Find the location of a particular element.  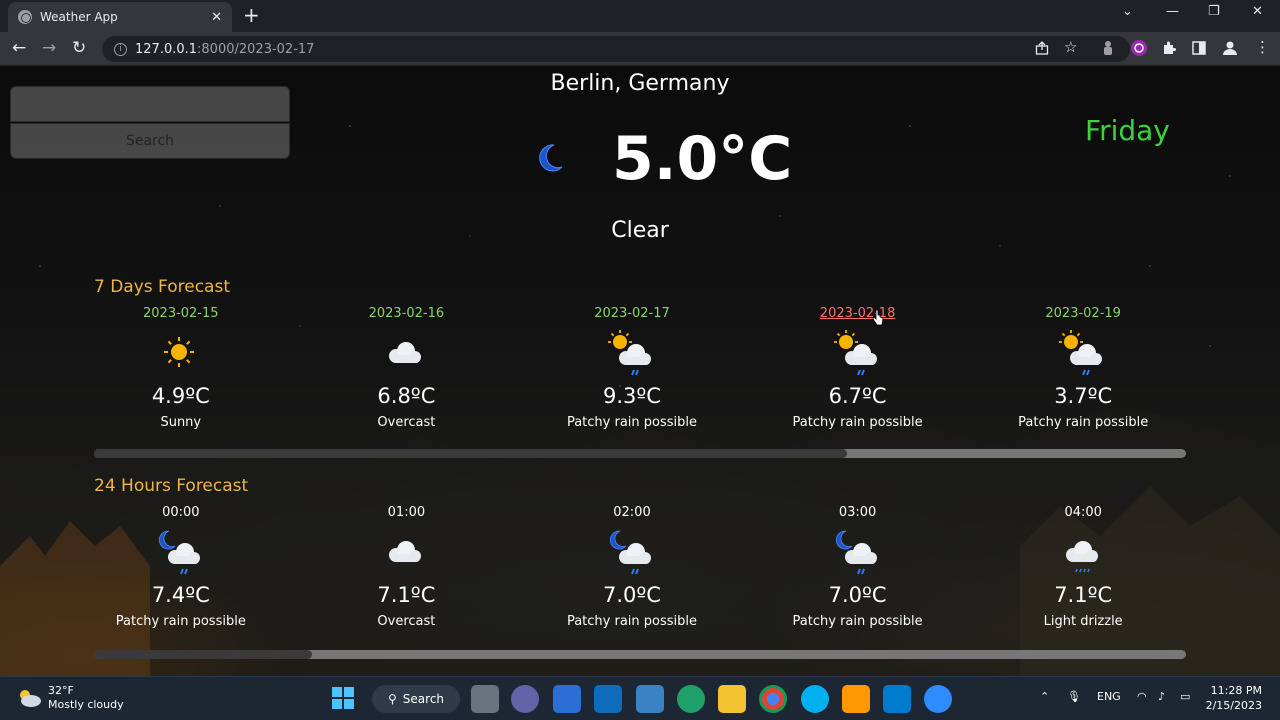

daily-forecast-card: 2023-02-15 4.9ºC Sunny is located at coordinates (181, 368).